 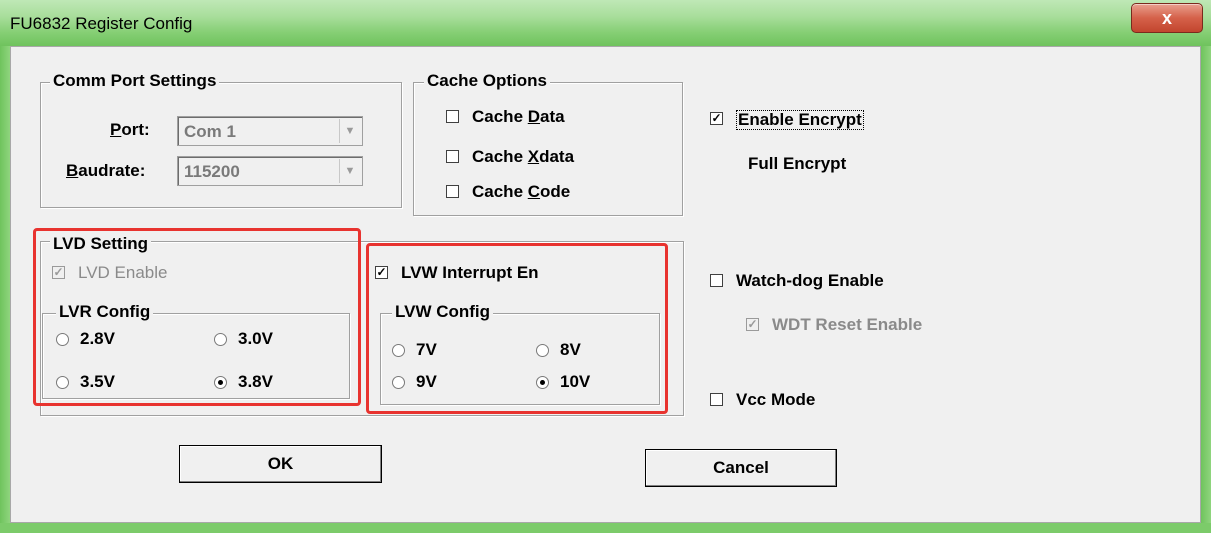 What do you see at coordinates (1206, 289) in the screenshot?
I see `window-frame-right` at bounding box center [1206, 289].